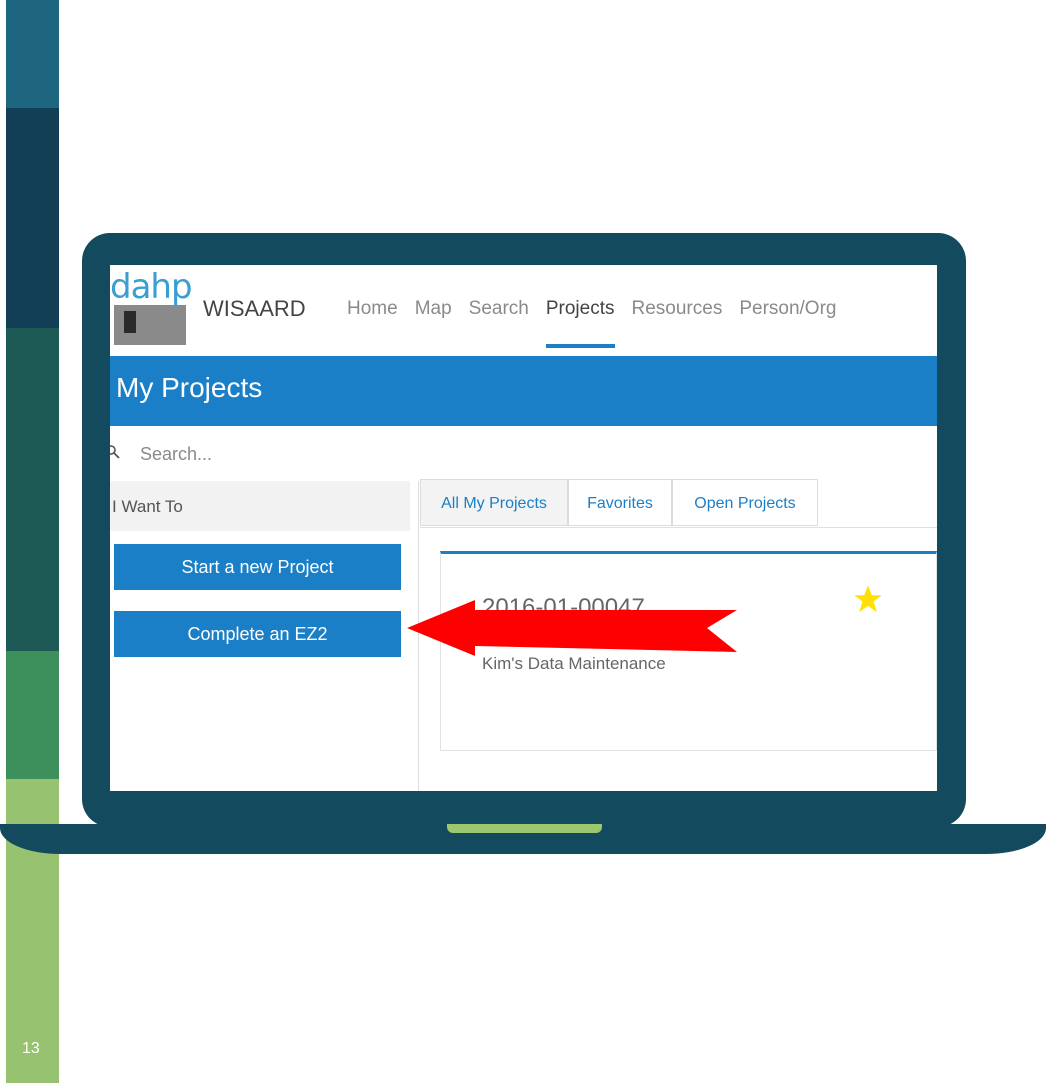 This screenshot has width=1046, height=1083. Describe the element at coordinates (524, 828) in the screenshot. I see `laptop-notch` at that location.